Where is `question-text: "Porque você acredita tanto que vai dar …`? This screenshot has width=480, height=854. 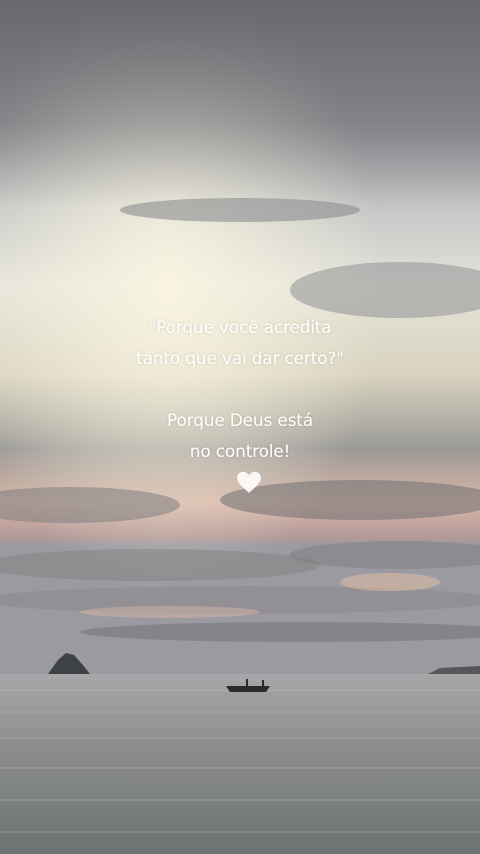 question-text: "Porque você acredita tanto que vai dar … is located at coordinates (240, 344).